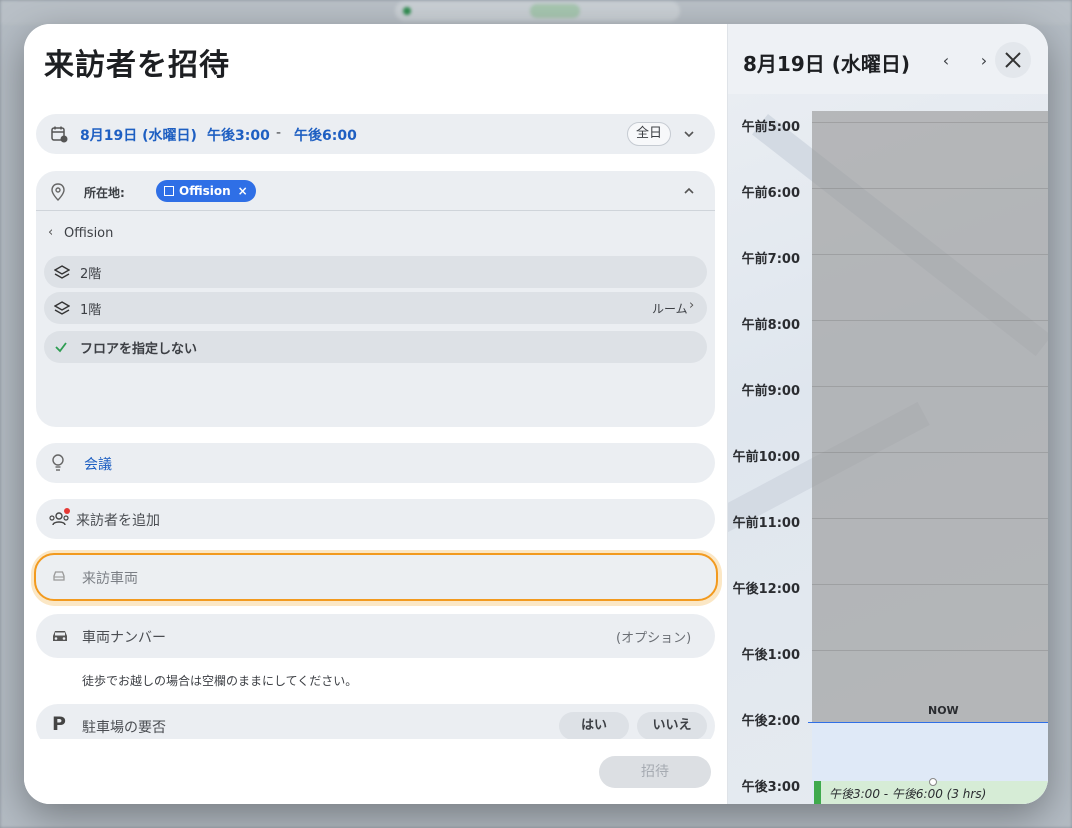 The width and height of the screenshot is (1072, 828). I want to click on time-label: 午前10:00, so click(766, 457).